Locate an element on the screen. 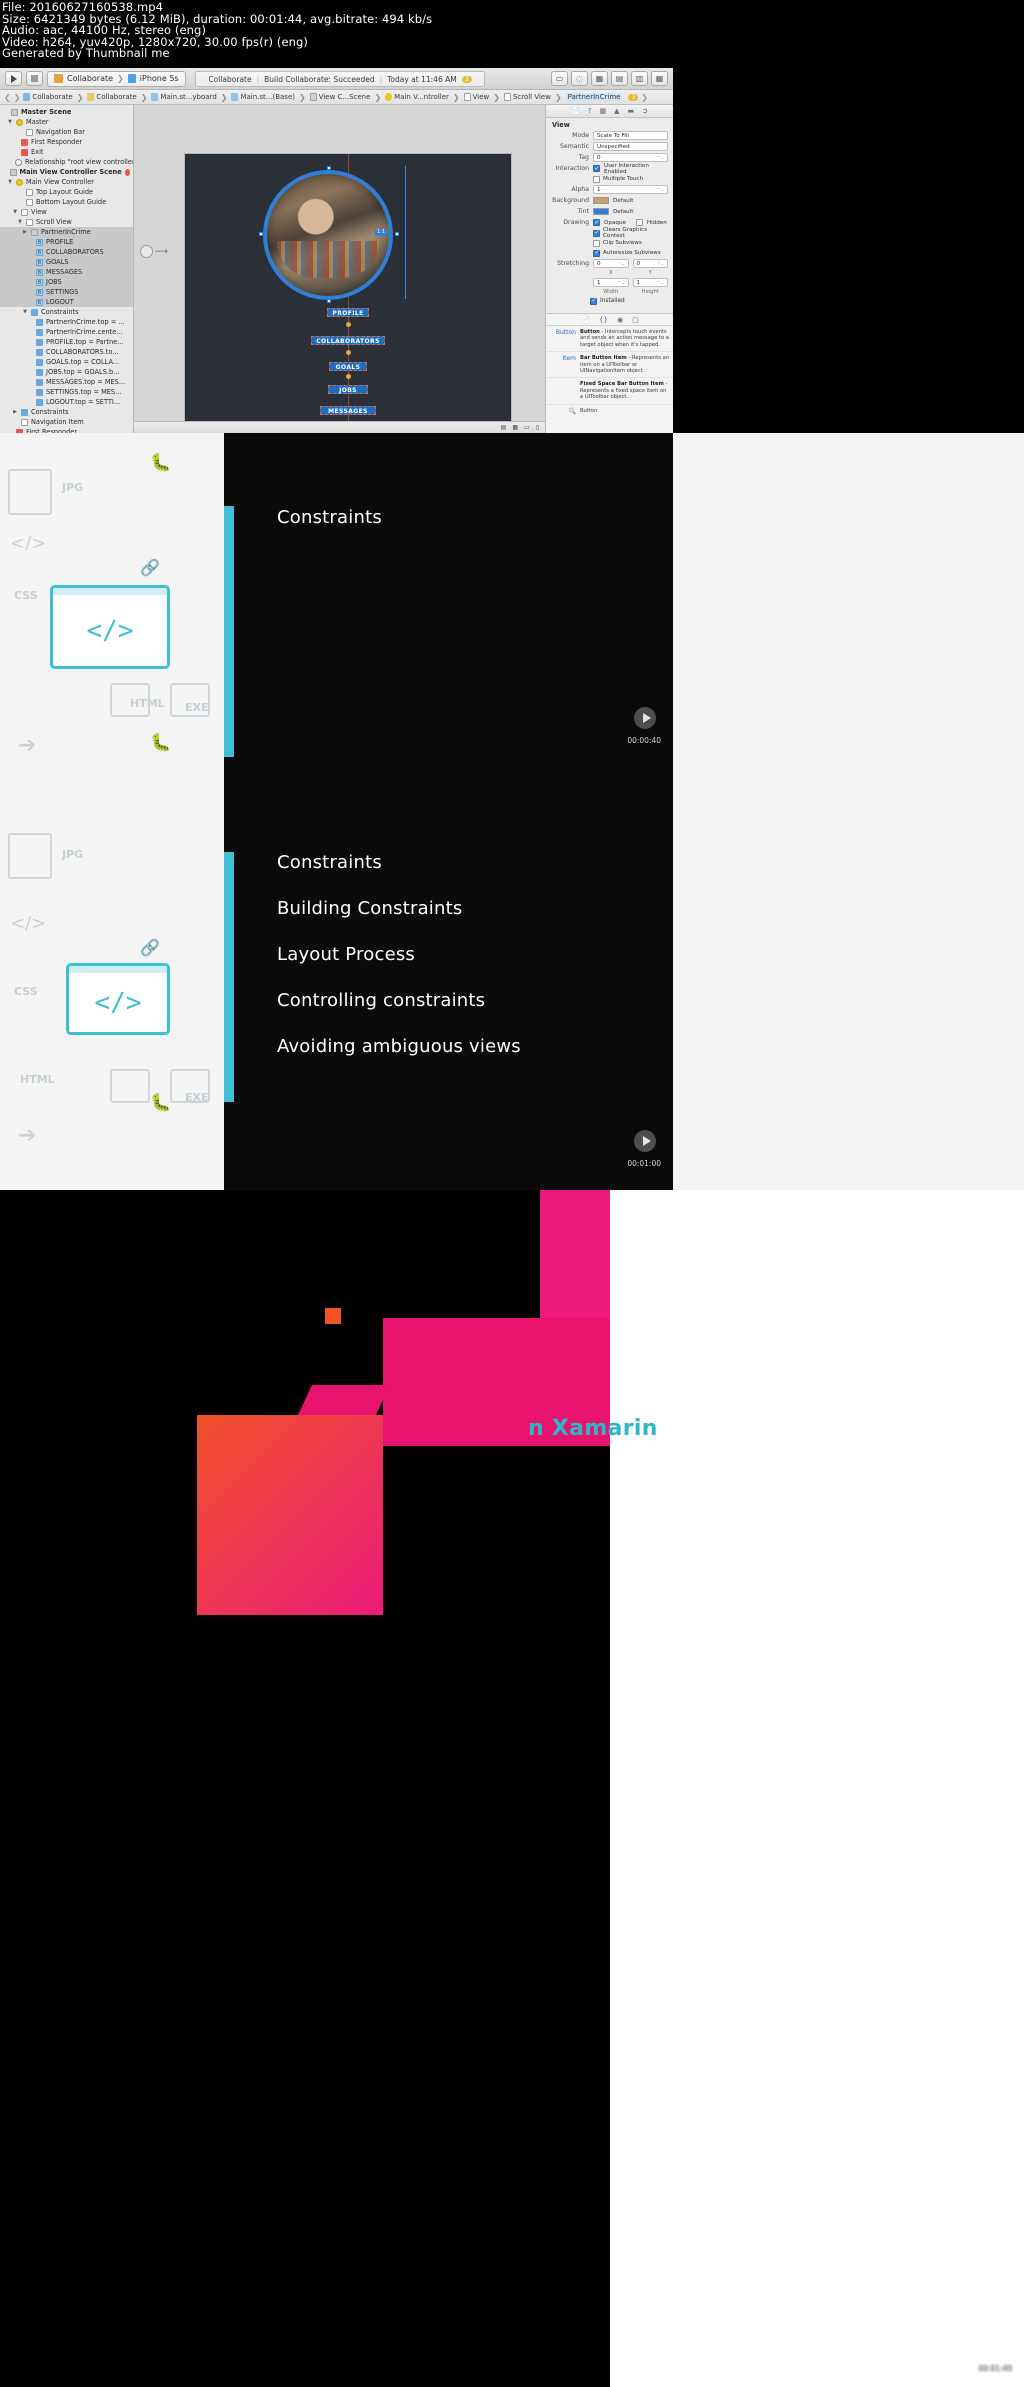 This screenshot has height=2387, width=1024. checkbox-clip-subviews is located at coordinates (596, 243).